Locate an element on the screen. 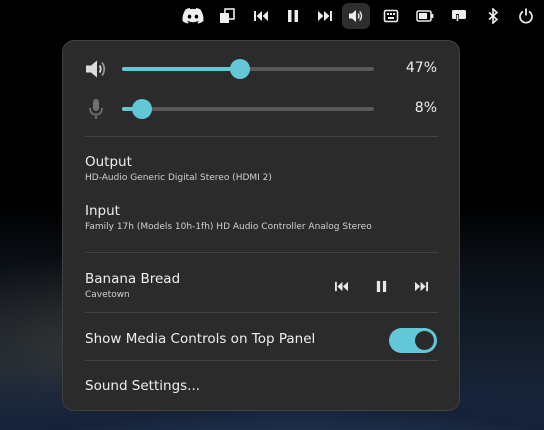 Image resolution: width=544 pixels, height=430 pixels. output-volume-row: 47% is located at coordinates (261, 69).